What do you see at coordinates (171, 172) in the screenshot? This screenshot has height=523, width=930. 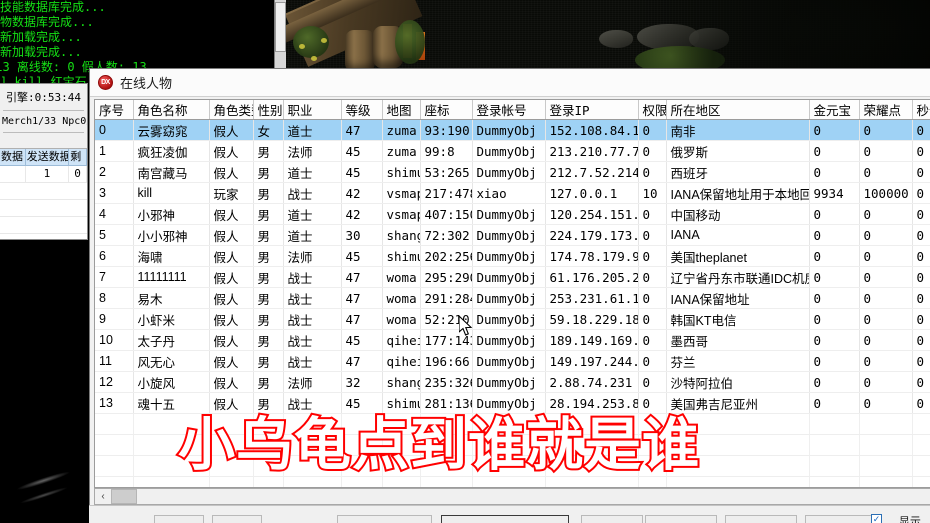 I see `cell-name: 南宫藏马` at bounding box center [171, 172].